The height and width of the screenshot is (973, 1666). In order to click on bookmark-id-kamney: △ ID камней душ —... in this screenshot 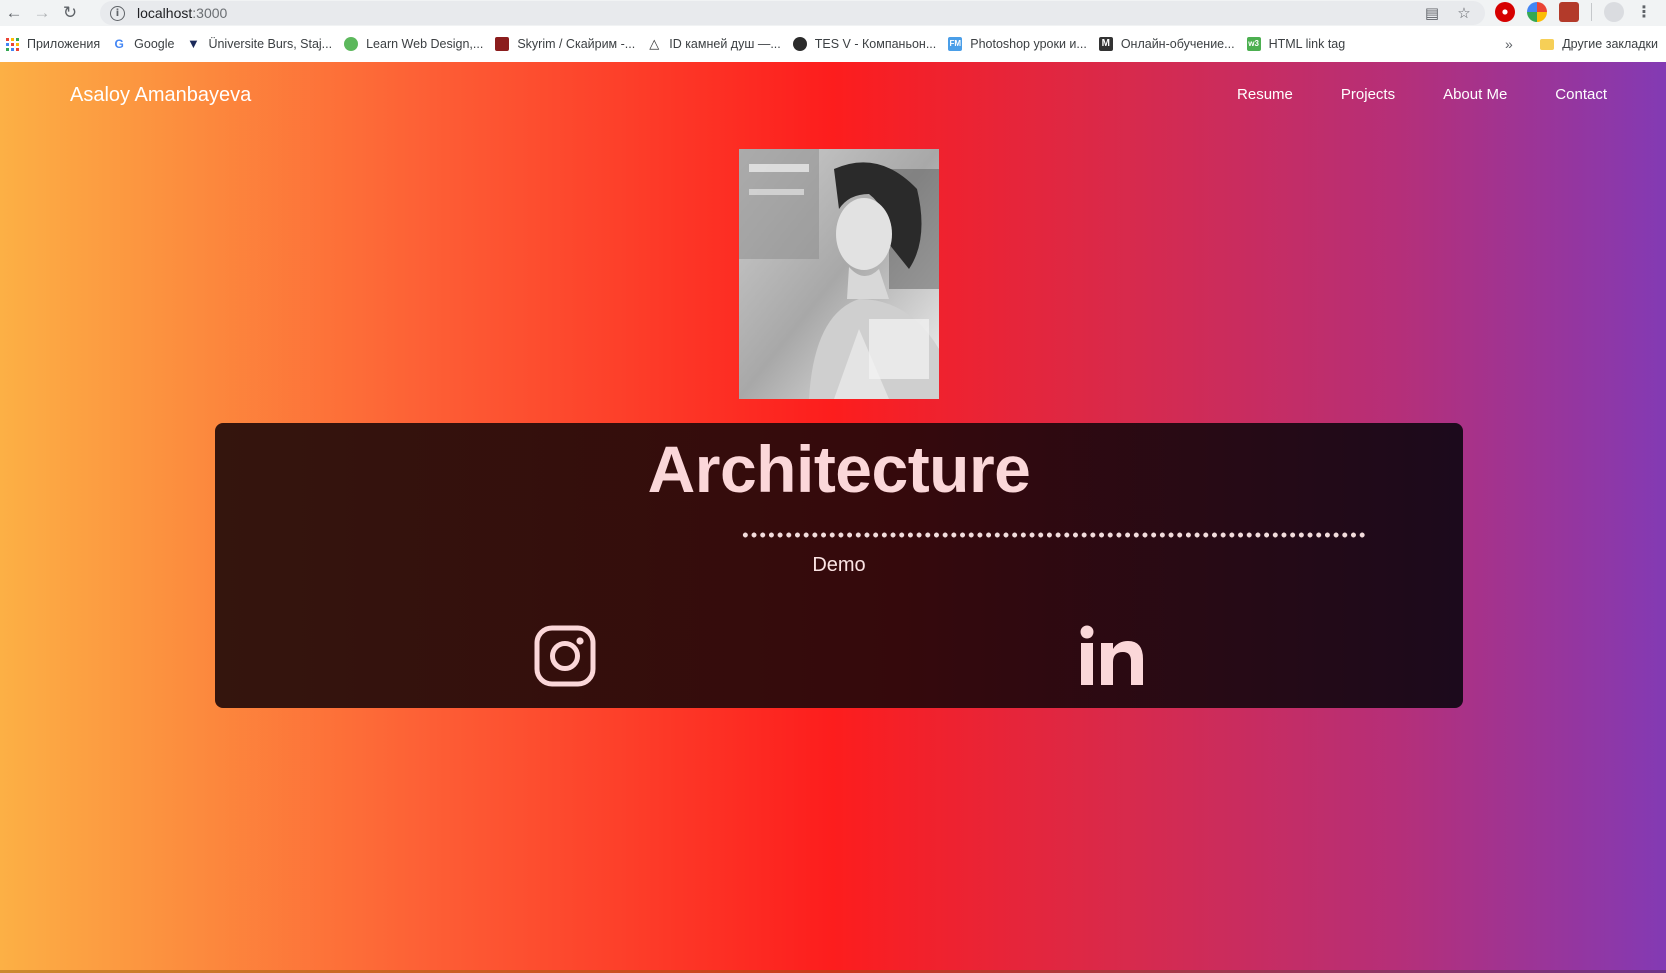, I will do `click(714, 44)`.